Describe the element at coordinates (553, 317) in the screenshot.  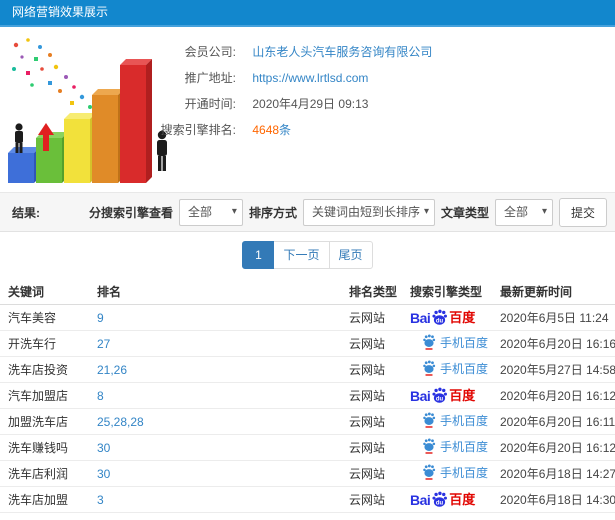
I see `updated-cell: 2020年6月5日 11:24` at that location.